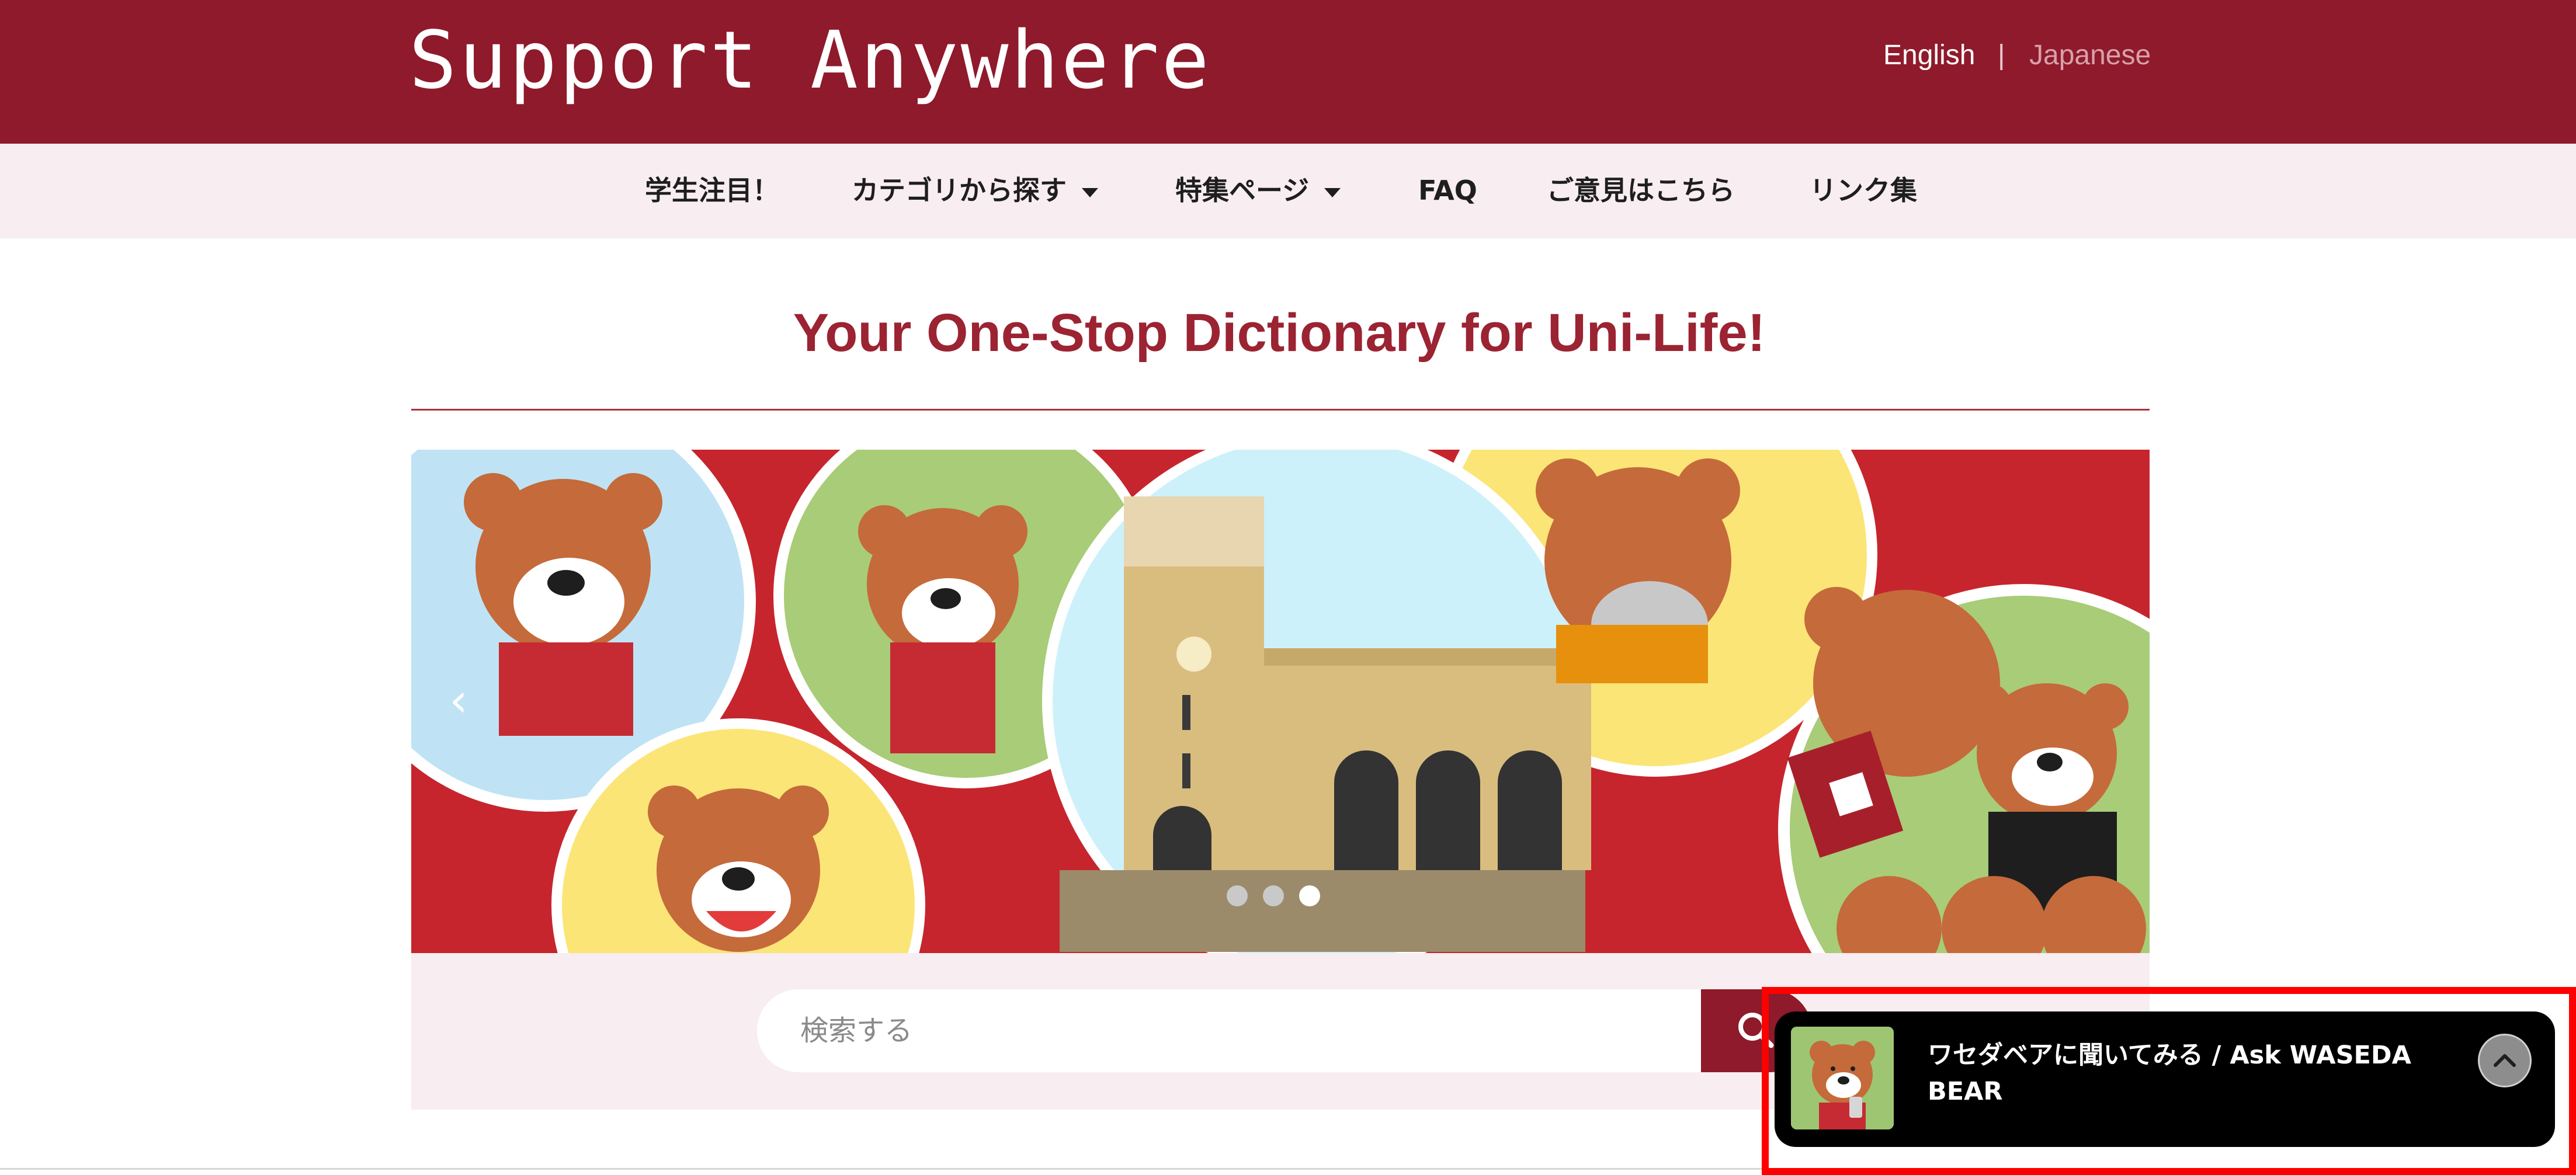  Describe the element at coordinates (1280, 333) in the screenshot. I see `page-title: Your One-Stop Dictionary for Uni-Life!` at that location.